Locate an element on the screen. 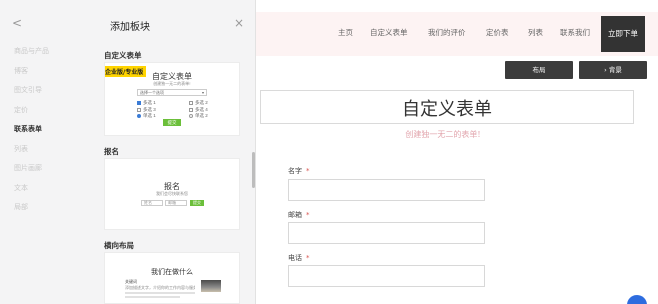  preview-select: 选择一个选项 ▾ is located at coordinates (172, 92).